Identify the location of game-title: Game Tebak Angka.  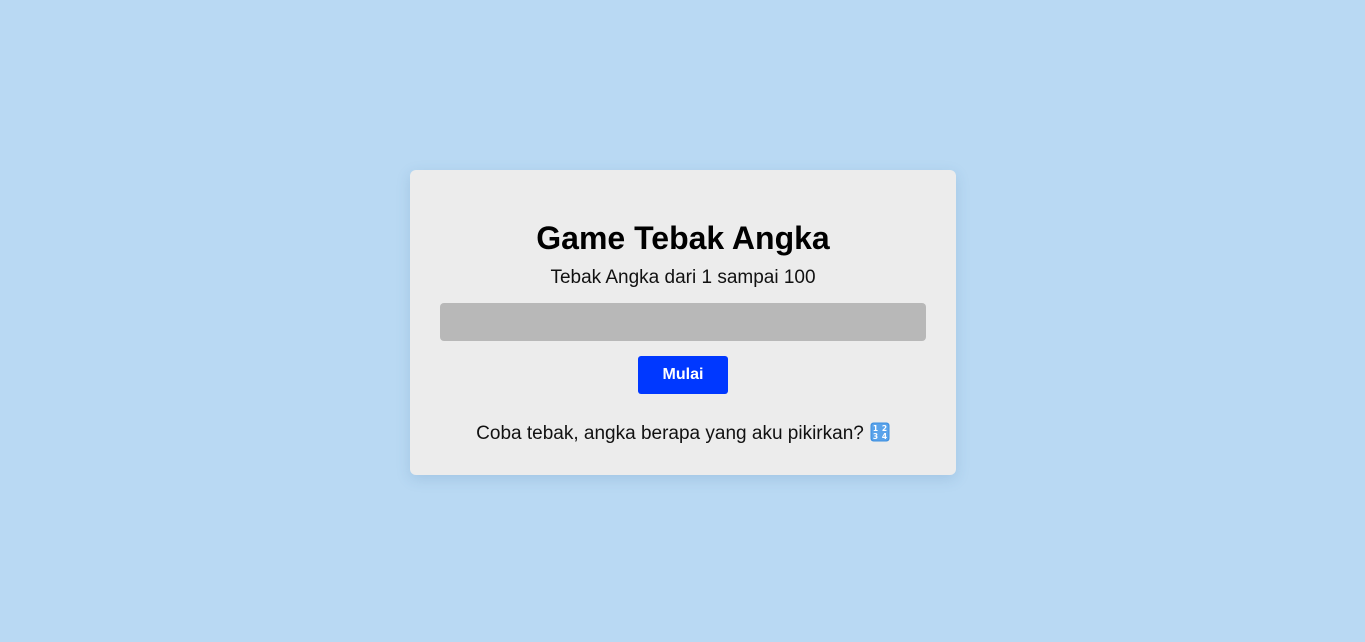
(683, 238).